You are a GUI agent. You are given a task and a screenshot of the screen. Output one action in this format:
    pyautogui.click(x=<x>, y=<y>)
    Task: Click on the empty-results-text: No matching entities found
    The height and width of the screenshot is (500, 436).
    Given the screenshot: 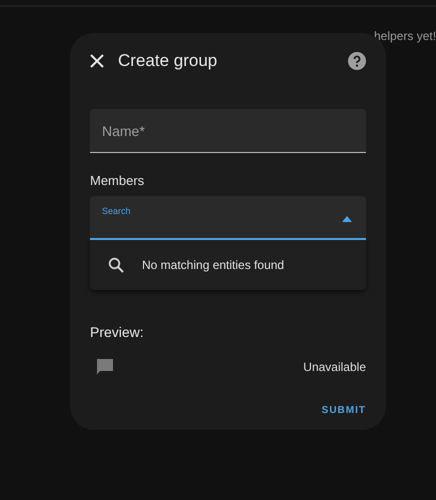 What is the action you would take?
    pyautogui.click(x=213, y=265)
    